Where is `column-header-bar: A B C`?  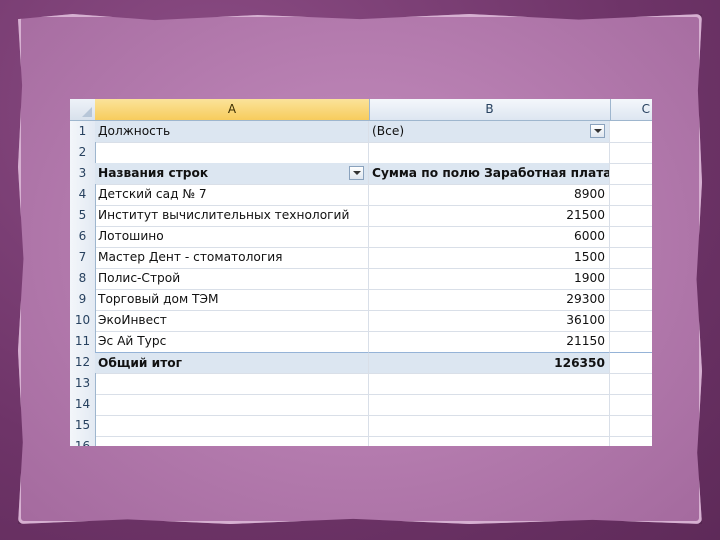 column-header-bar: A B C is located at coordinates (361, 110).